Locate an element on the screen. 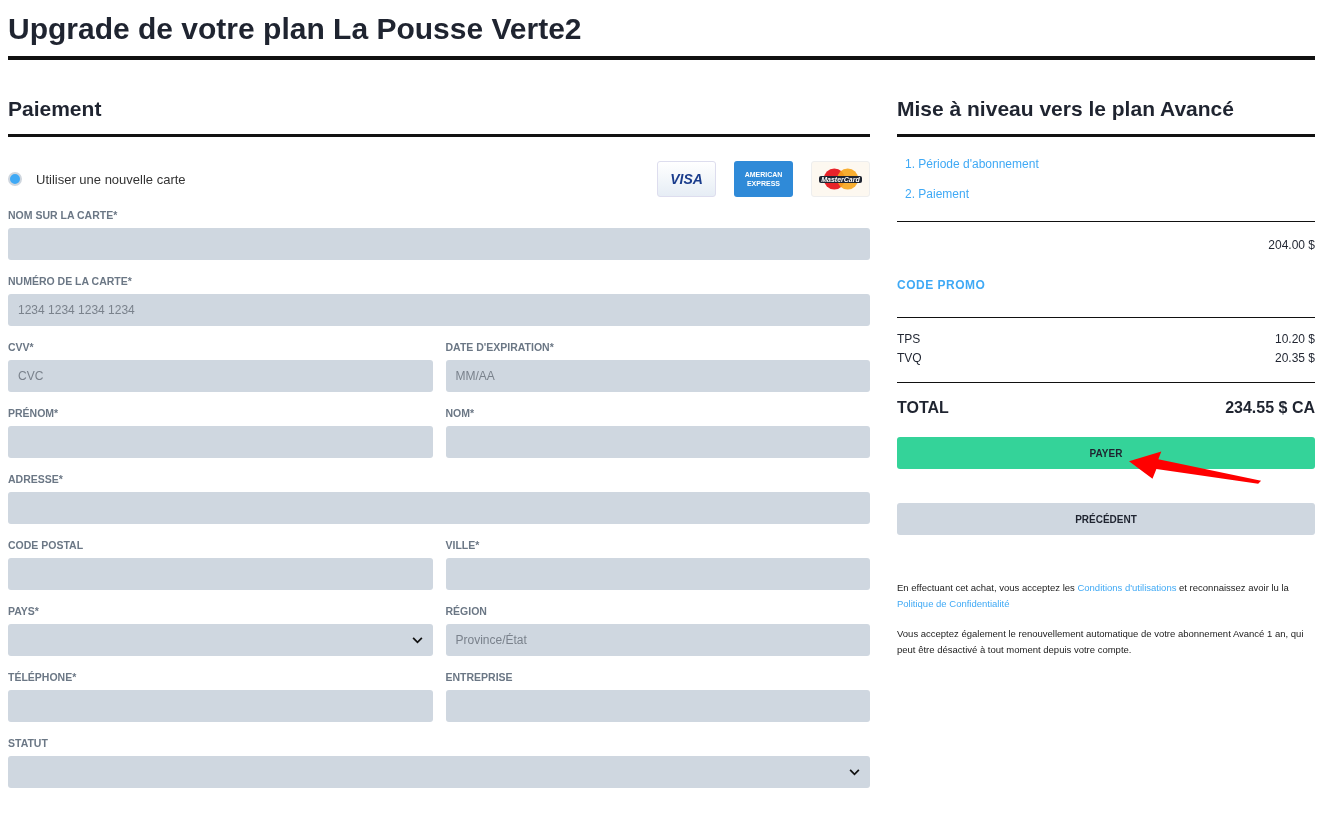  section-heading: Paiement is located at coordinates (439, 116).